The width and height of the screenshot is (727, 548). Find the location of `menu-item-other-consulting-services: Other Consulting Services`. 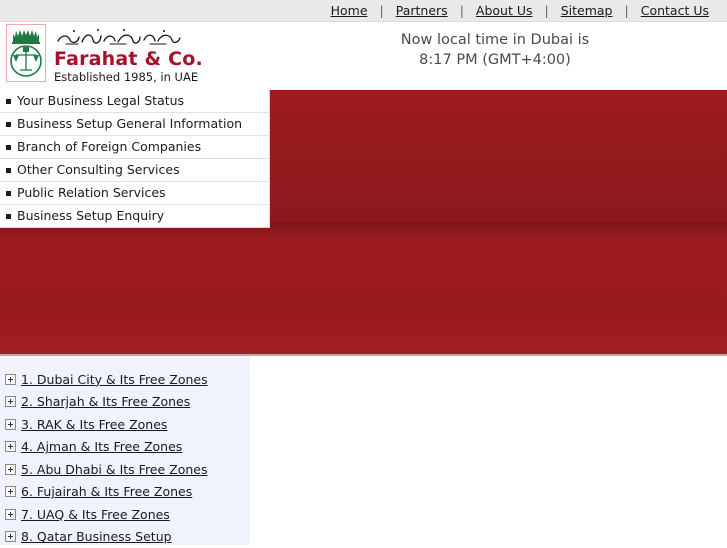

menu-item-other-consulting-services: Other Consulting Services is located at coordinates (134, 170).